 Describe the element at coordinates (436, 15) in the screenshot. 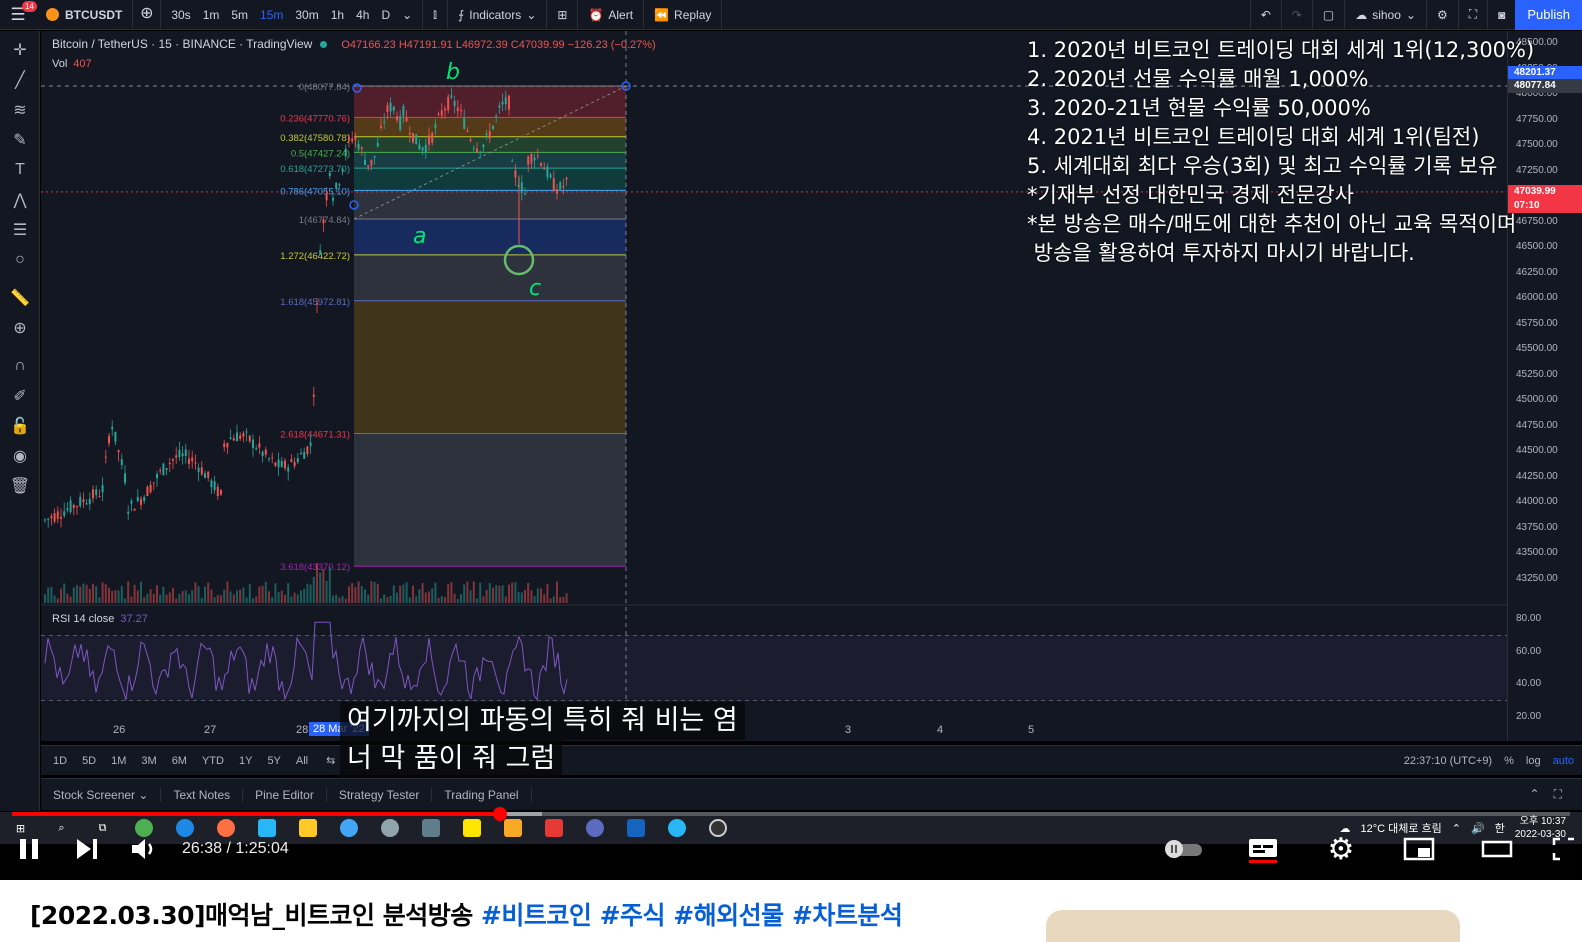

I see `chart-type-button: ⫾` at that location.